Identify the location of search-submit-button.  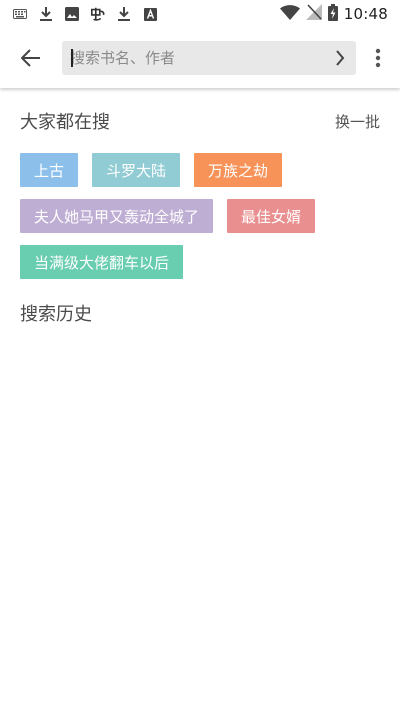
(340, 58).